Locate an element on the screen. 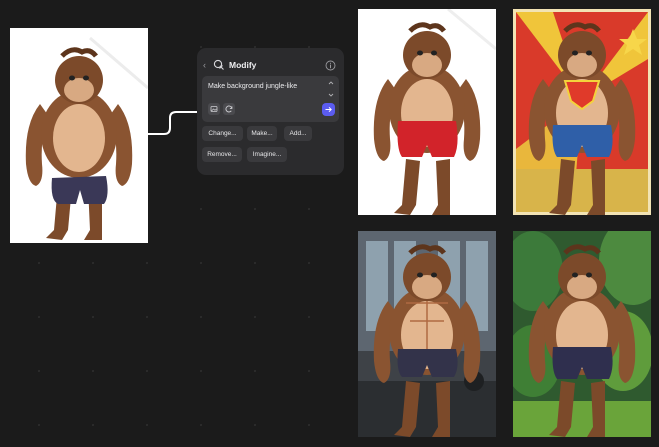 Image resolution: width=659 pixels, height=447 pixels. scroll-arrows-icon is located at coordinates (331, 89).